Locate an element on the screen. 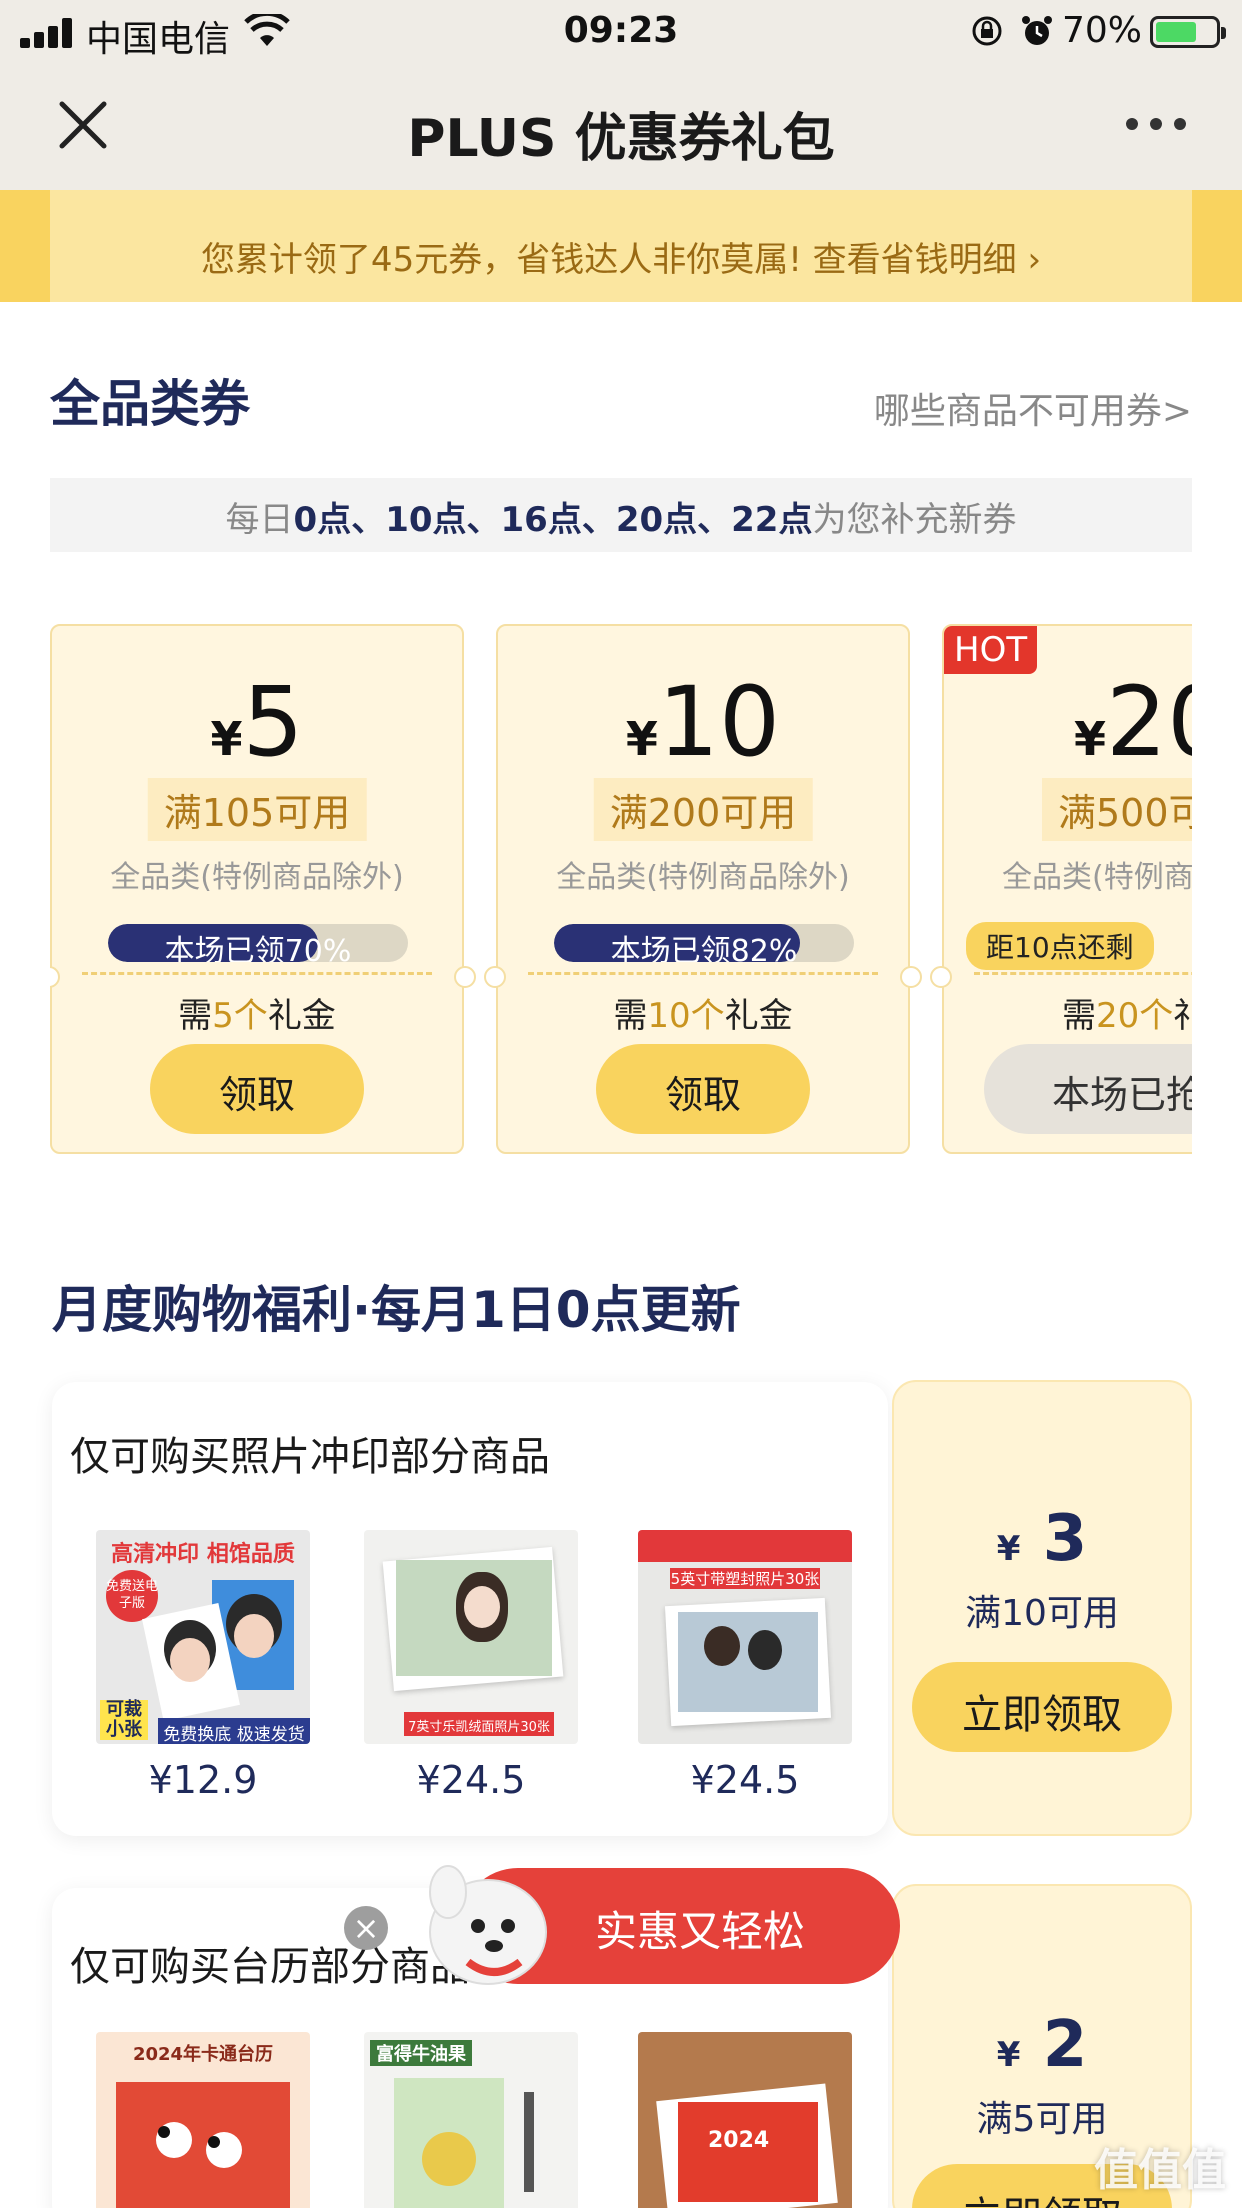 Image resolution: width=1242 pixels, height=2208 pixels. coupon-amount: ¥10 is located at coordinates (703, 722).